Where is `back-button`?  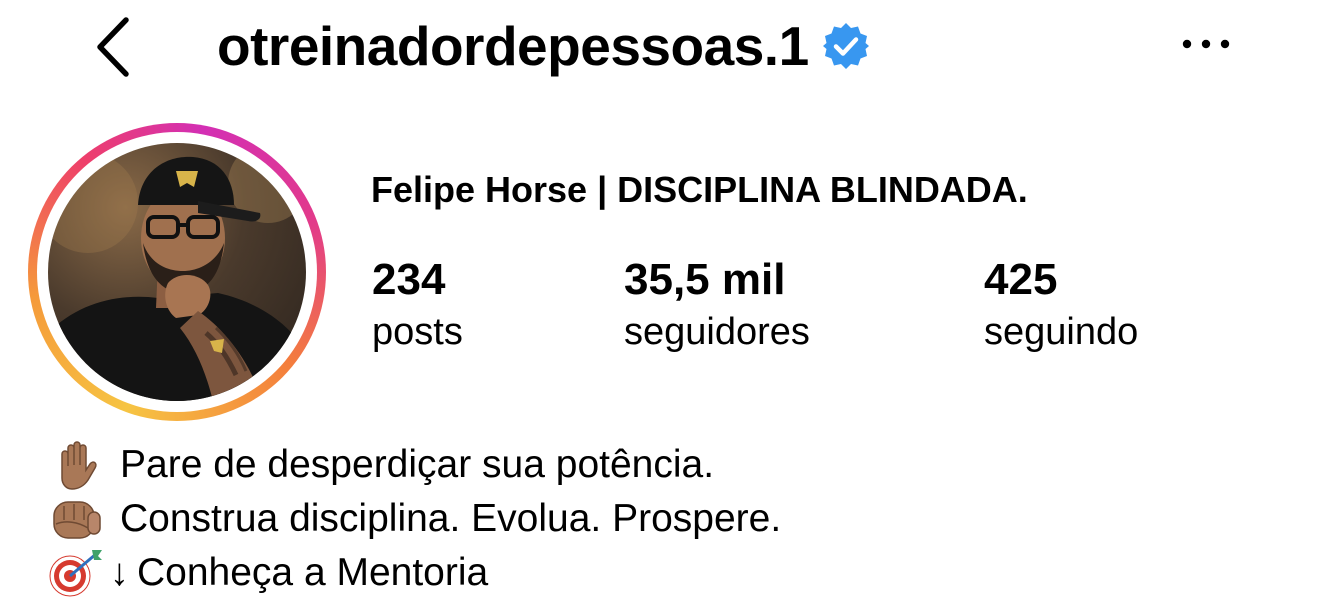 back-button is located at coordinates (115, 47).